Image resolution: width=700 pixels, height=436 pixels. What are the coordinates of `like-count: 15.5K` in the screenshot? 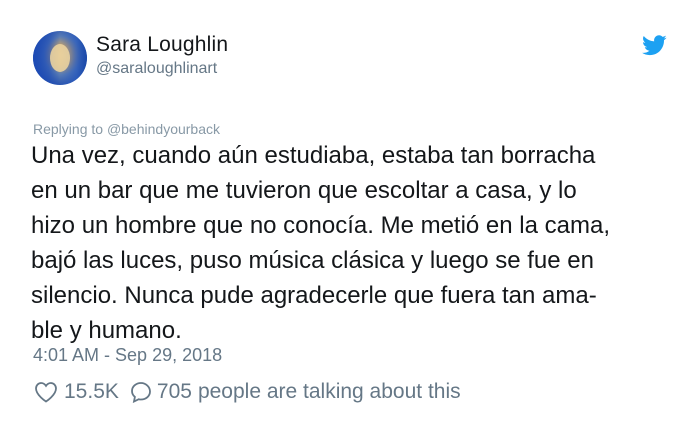 It's located at (91, 392).